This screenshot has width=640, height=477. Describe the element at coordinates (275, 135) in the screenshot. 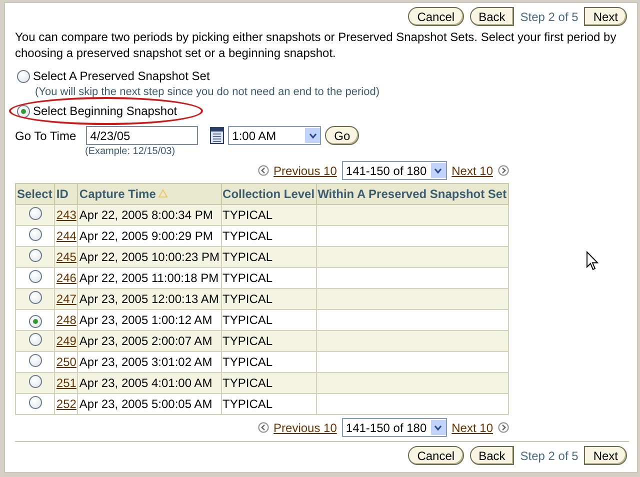

I see `time-dropdown: 1:00 AM` at that location.